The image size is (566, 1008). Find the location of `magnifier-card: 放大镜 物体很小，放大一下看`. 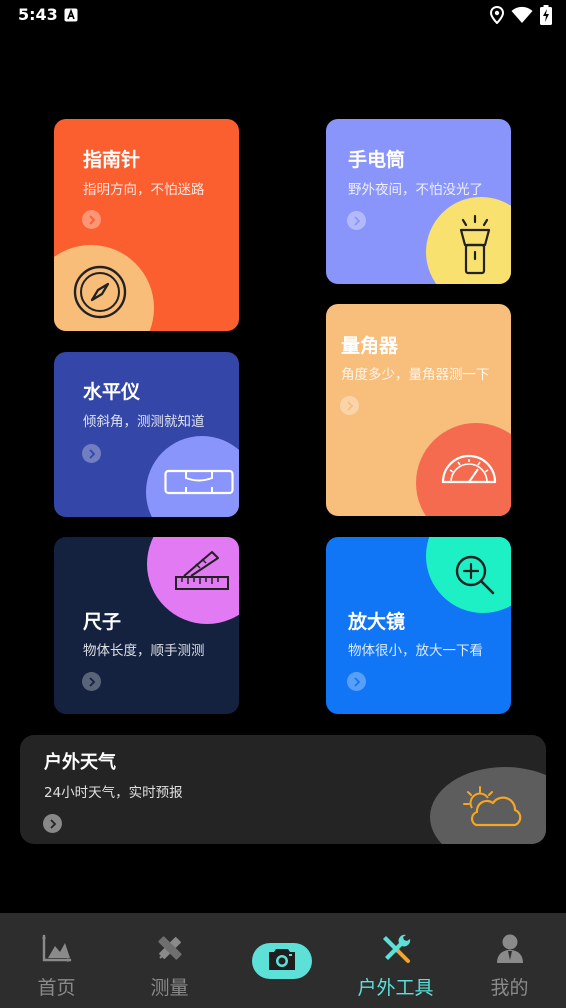

magnifier-card: 放大镜 物体很小，放大一下看 is located at coordinates (418, 625).